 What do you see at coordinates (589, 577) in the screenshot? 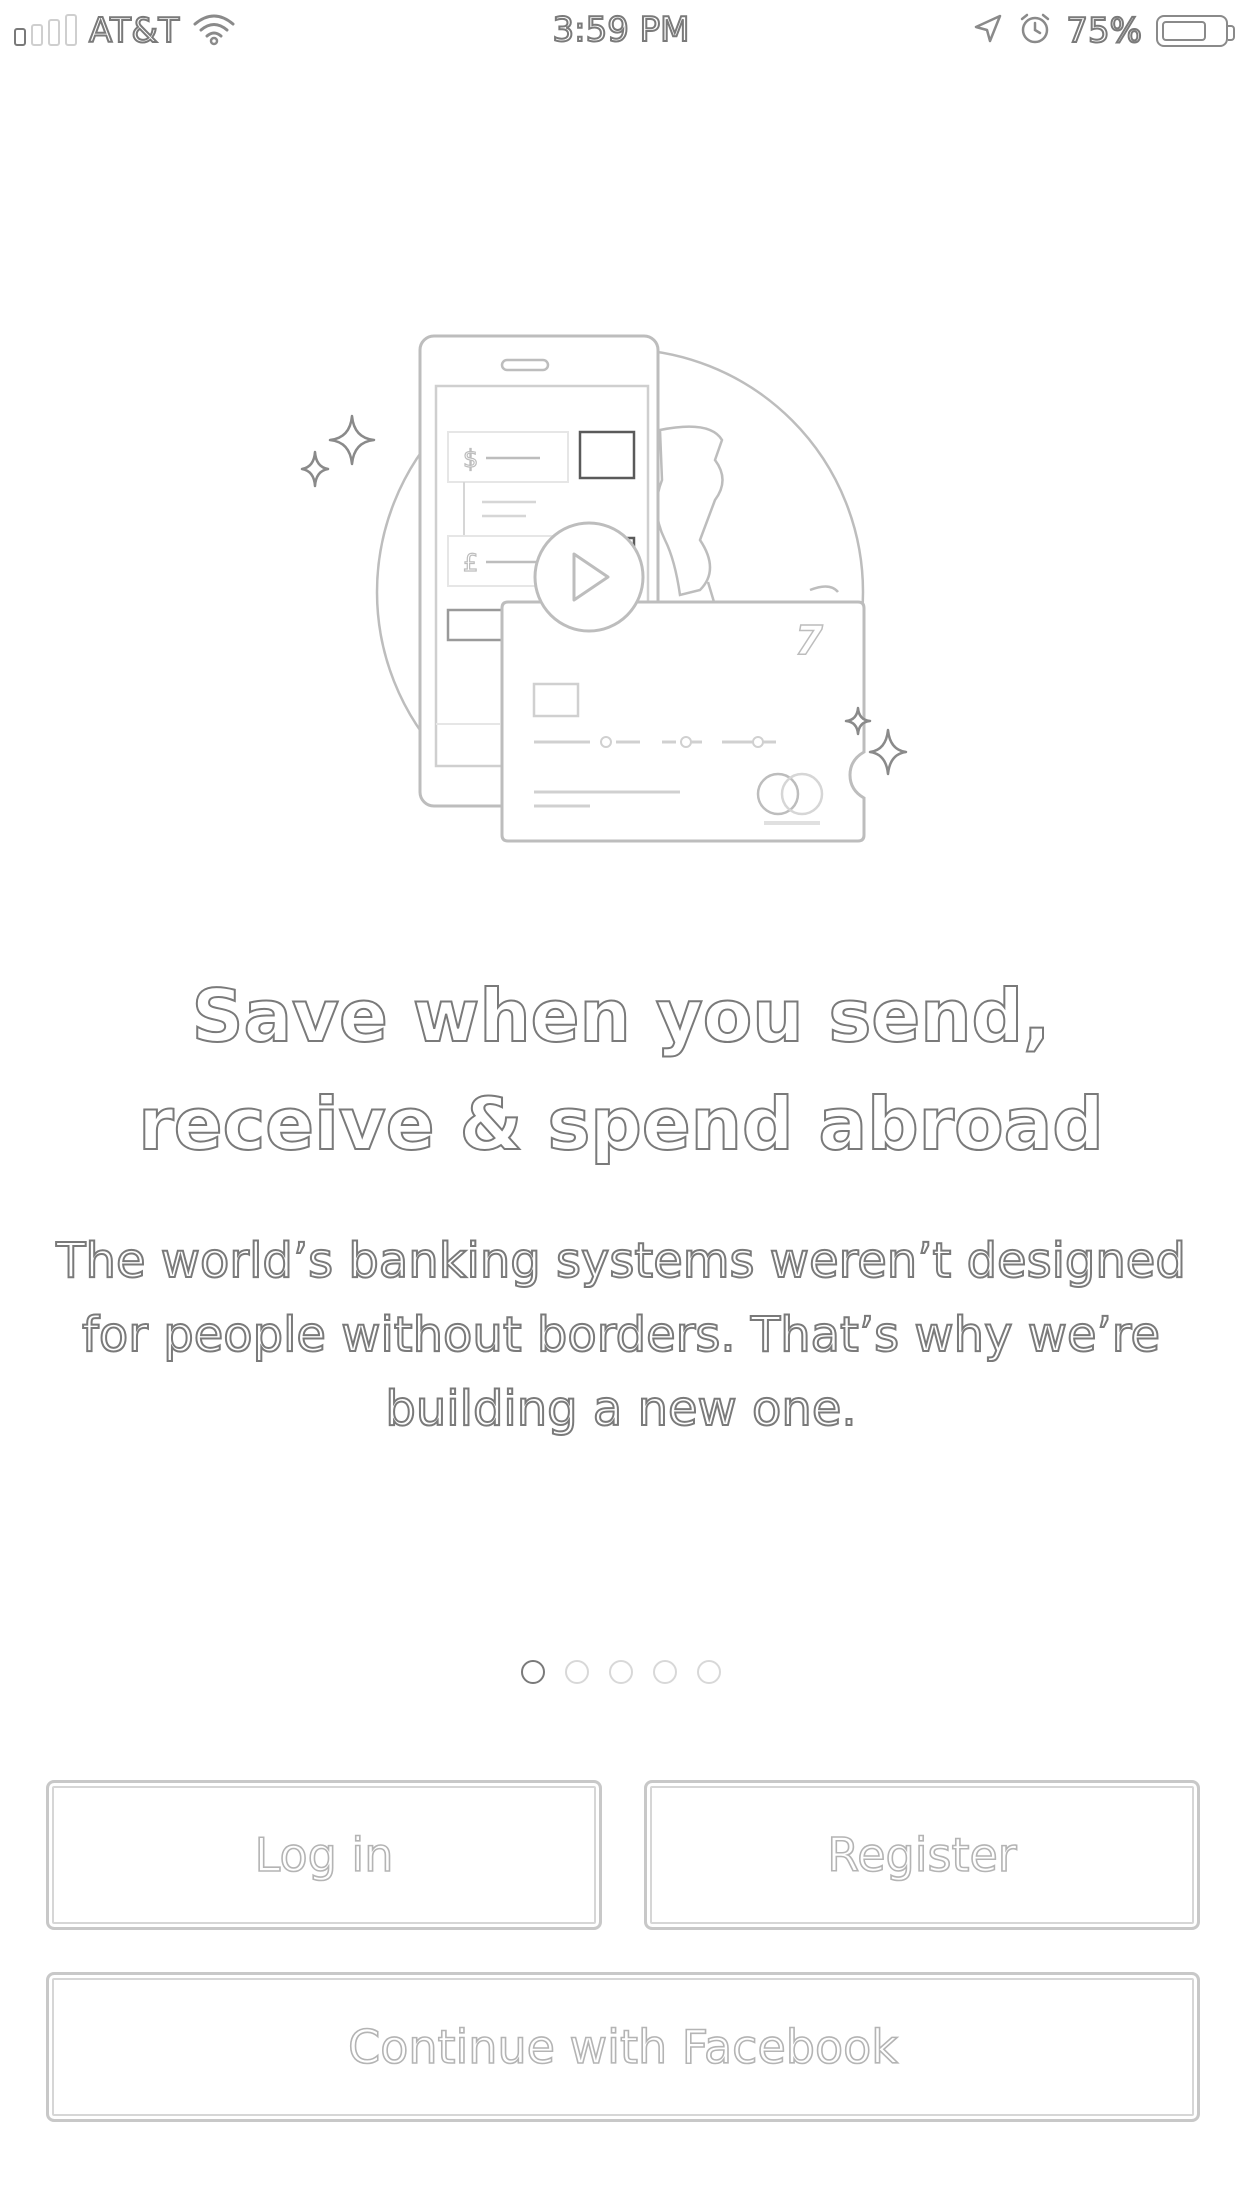
I see `play-icon` at bounding box center [589, 577].